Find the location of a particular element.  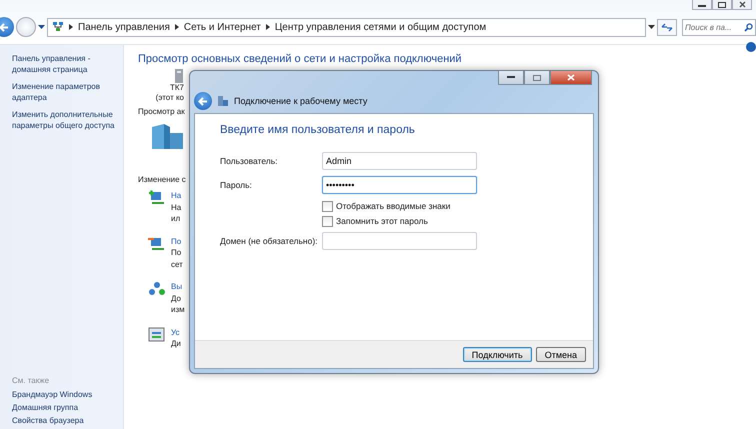

building-icon is located at coordinates (167, 136).